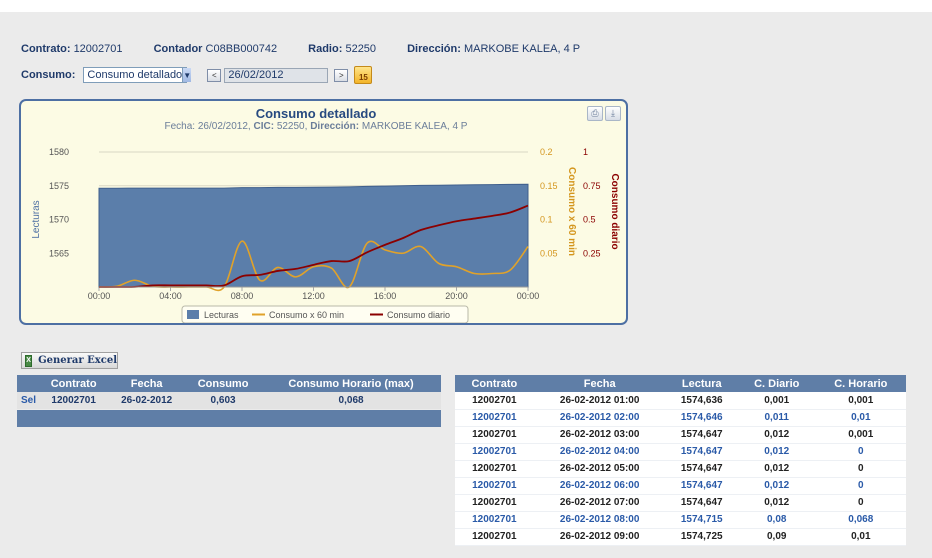 The height and width of the screenshot is (558, 932). Describe the element at coordinates (341, 75) in the screenshot. I see `next-date-button: >` at that location.